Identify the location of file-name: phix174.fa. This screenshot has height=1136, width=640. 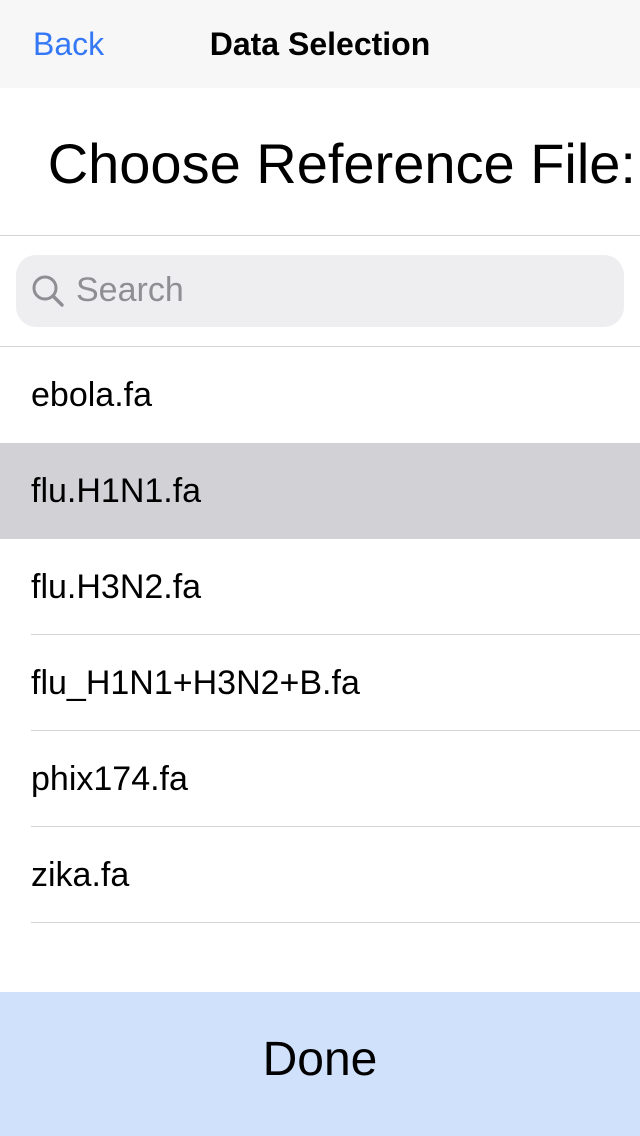
(109, 779).